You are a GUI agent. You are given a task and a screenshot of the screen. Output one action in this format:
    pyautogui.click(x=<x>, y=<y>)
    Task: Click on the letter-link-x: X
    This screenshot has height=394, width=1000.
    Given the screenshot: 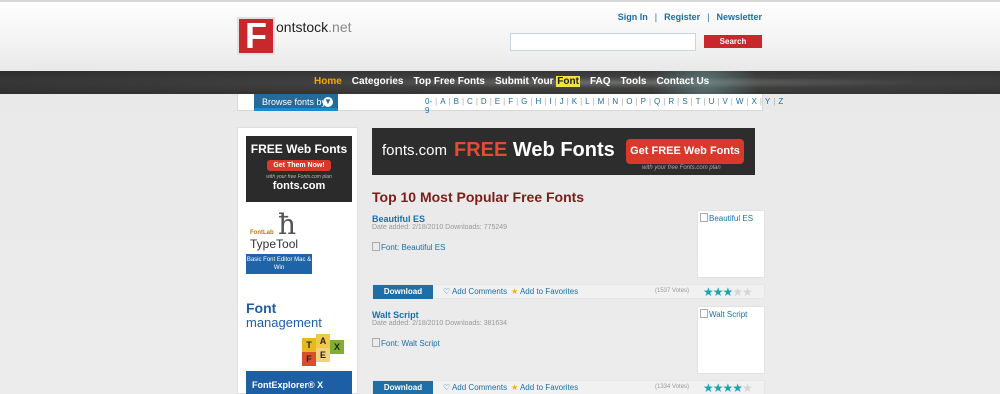 What is the action you would take?
    pyautogui.click(x=754, y=106)
    